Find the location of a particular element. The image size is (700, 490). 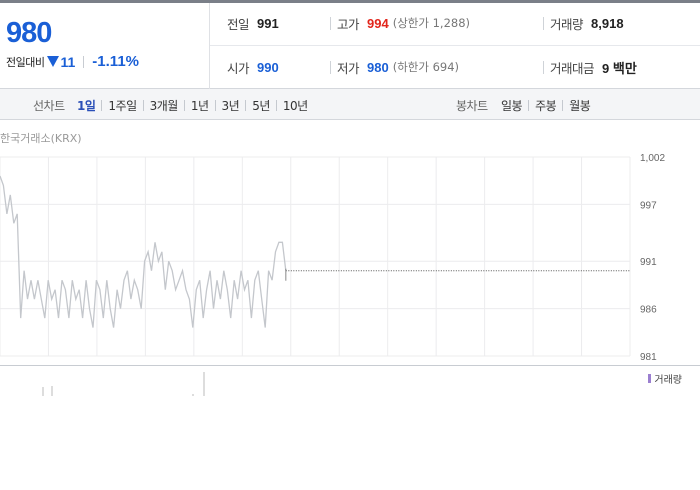

volume-legend: 거래량 is located at coordinates (665, 378).